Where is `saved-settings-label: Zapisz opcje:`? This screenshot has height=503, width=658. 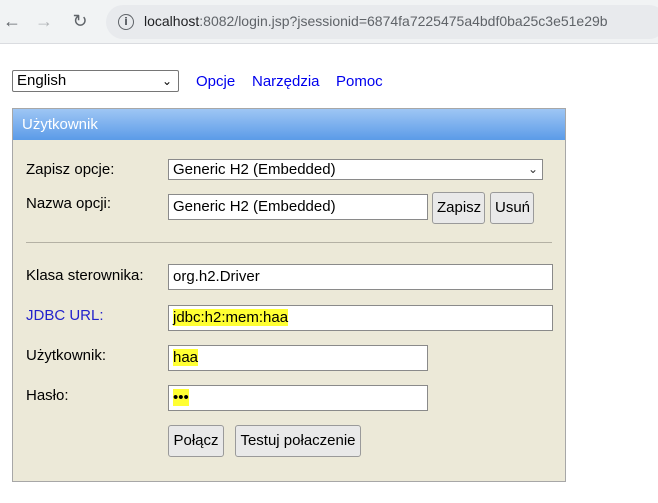 saved-settings-label: Zapisz opcje: is located at coordinates (70, 169).